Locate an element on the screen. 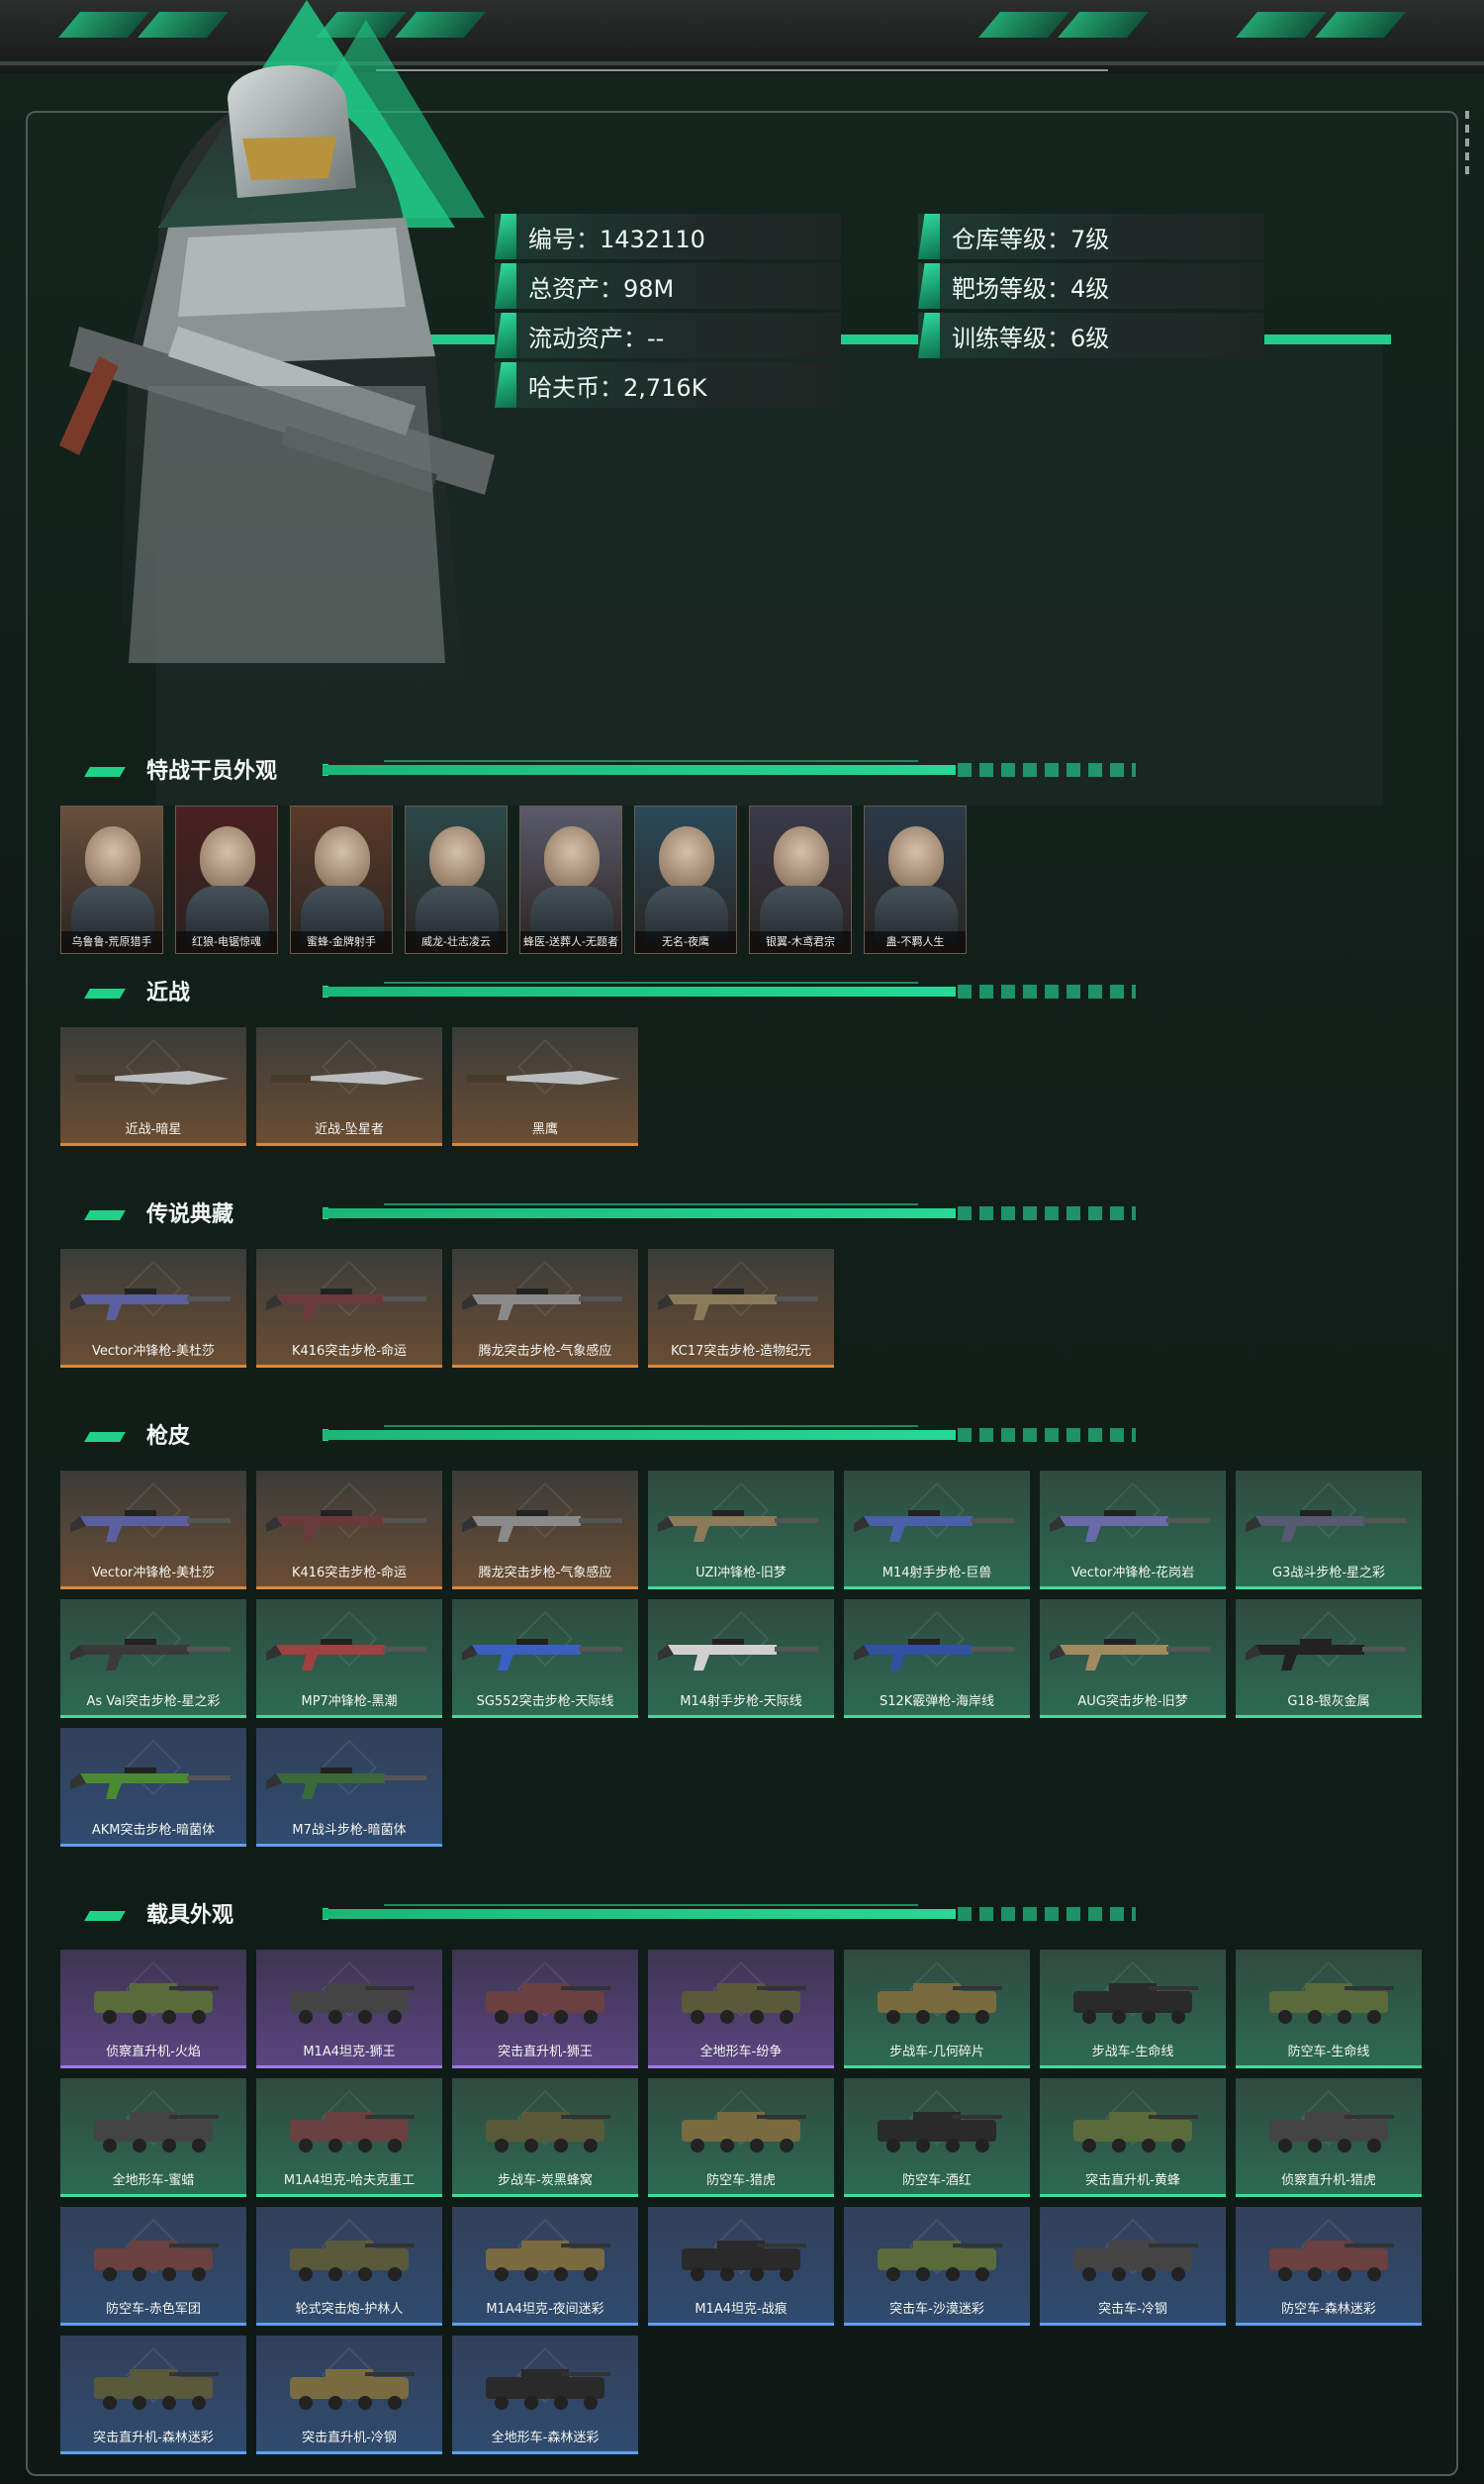 This screenshot has height=2484, width=1484. vehicle-card: 突击直升机-黄蜂 is located at coordinates (1133, 2137).